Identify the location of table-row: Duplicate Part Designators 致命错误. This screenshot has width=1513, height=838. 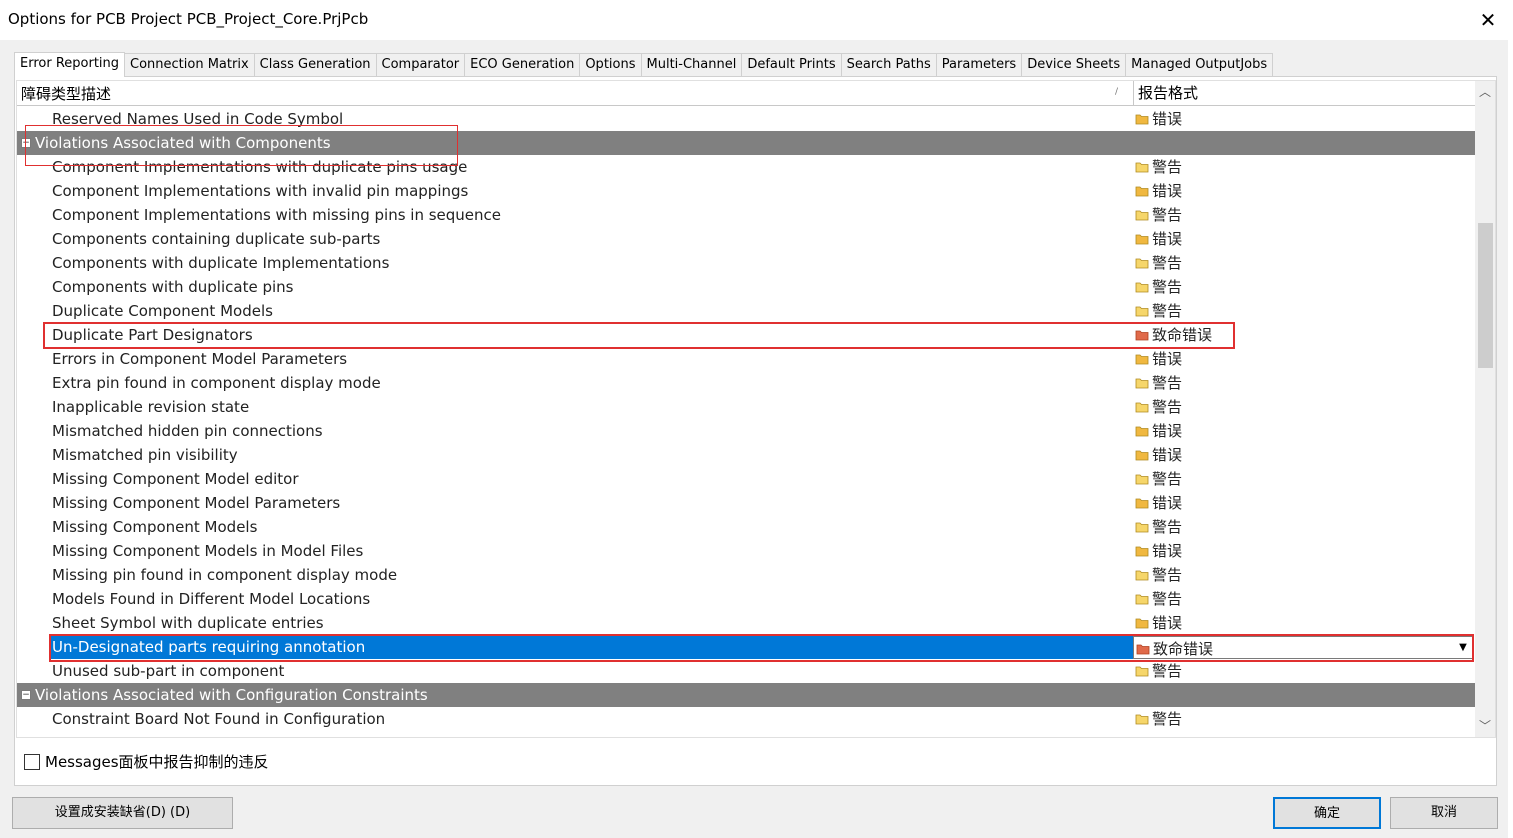
(746, 335).